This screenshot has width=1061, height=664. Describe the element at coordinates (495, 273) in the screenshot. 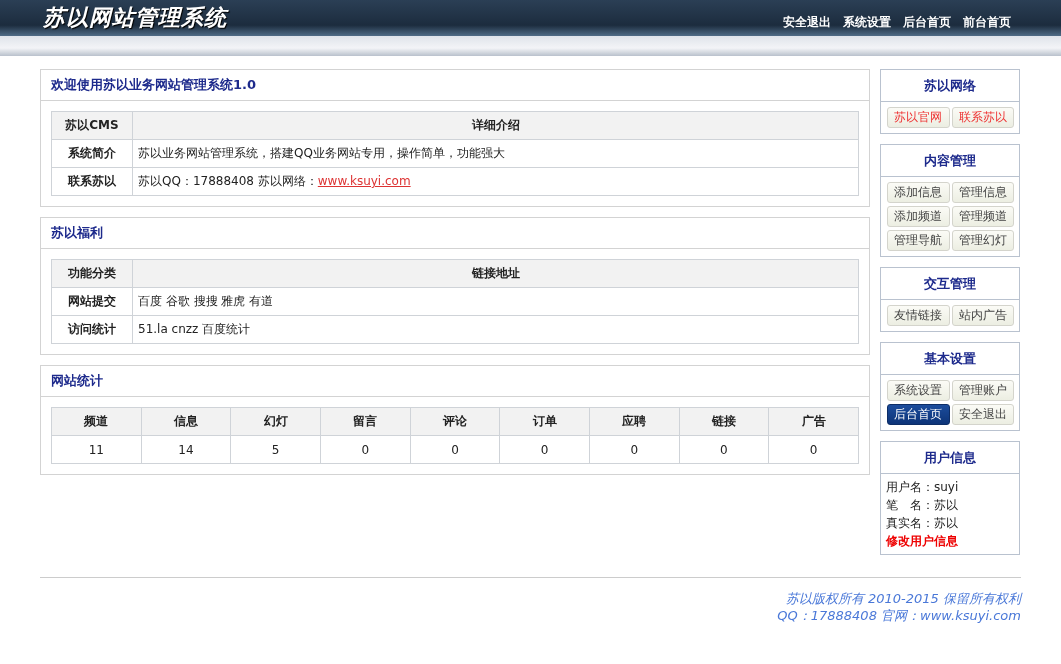

I see `column-header: 链接地址` at that location.